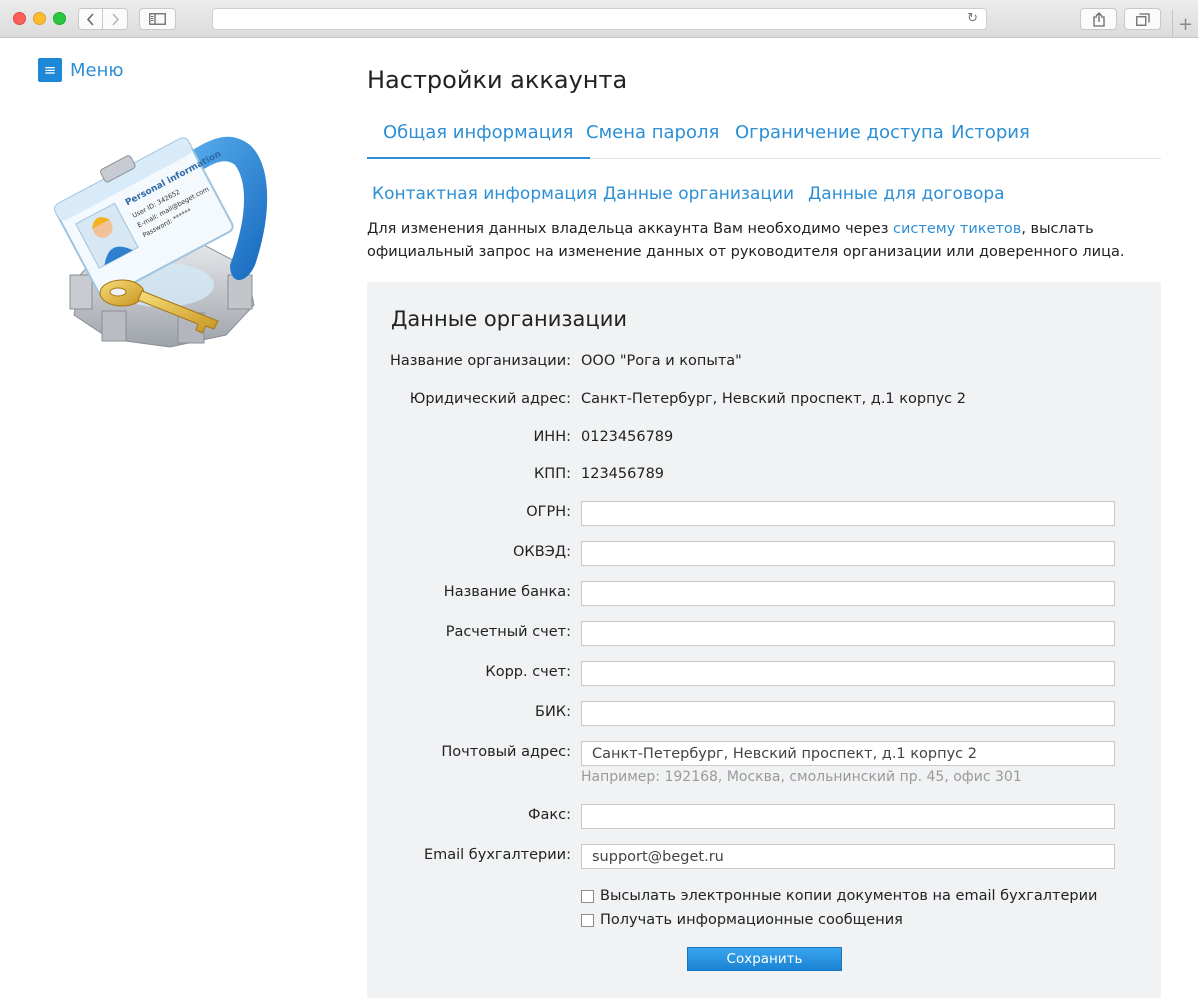 The image size is (1198, 998). What do you see at coordinates (848, 816) in the screenshot?
I see `fax-input` at bounding box center [848, 816].